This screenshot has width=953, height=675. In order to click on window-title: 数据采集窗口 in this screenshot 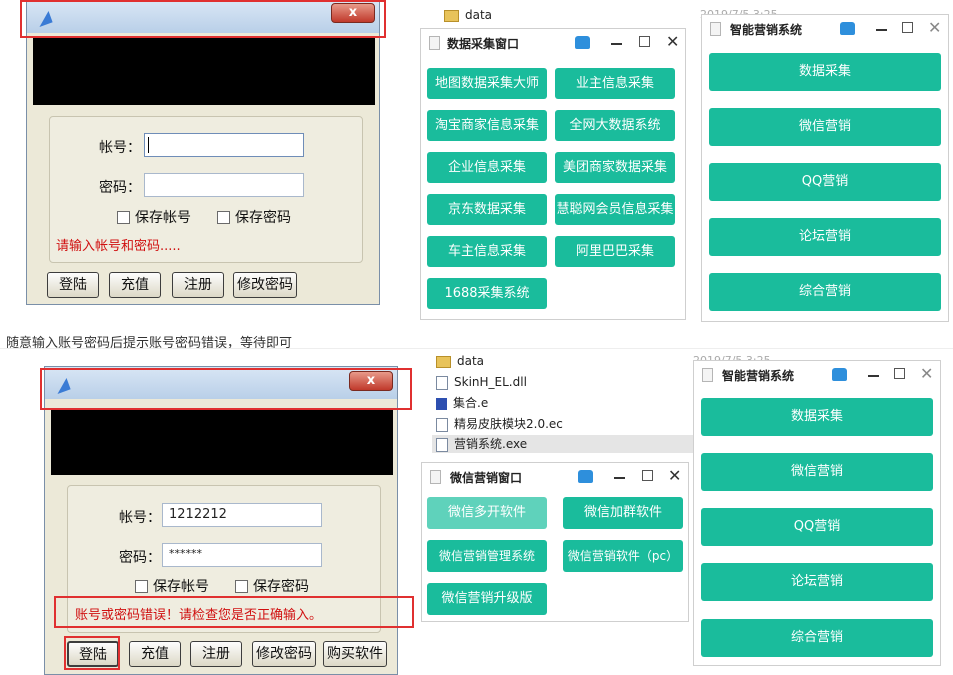, I will do `click(483, 44)`.